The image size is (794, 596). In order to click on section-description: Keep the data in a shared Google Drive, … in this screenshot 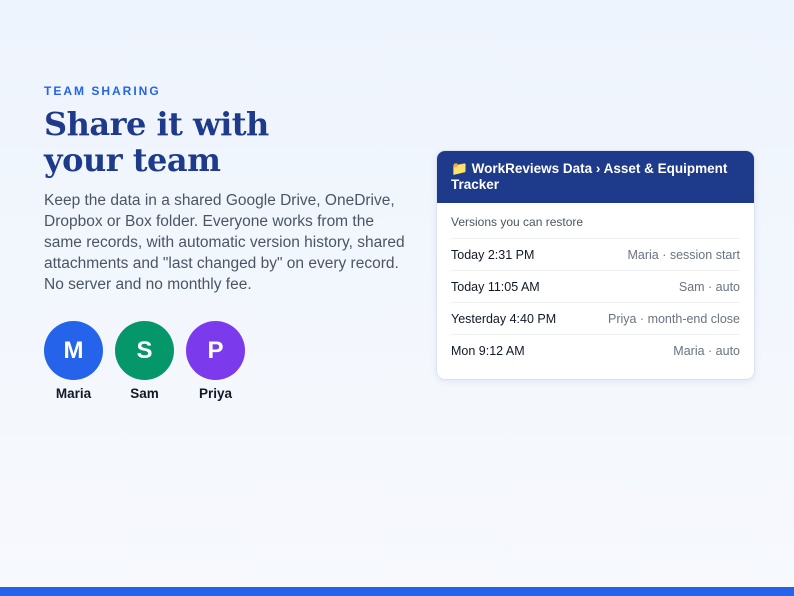, I will do `click(224, 242)`.